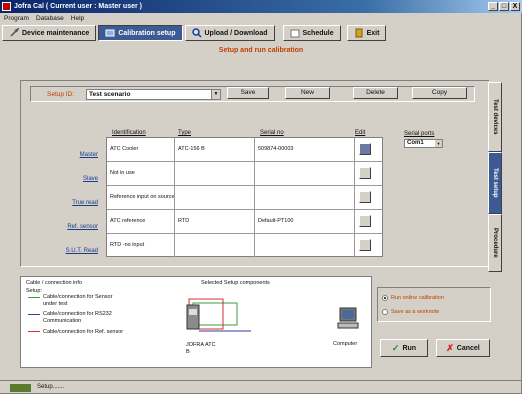 This screenshot has height=394, width=522. I want to click on table-row: ATC Cooler ATC-156 B 509874-00003, so click(244, 150).